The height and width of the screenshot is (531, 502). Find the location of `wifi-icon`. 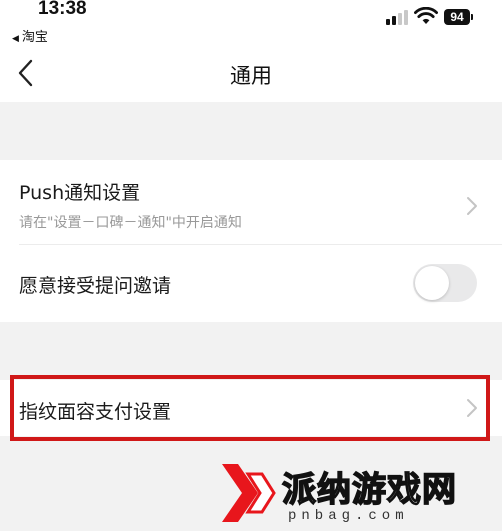

wifi-icon is located at coordinates (426, 15).